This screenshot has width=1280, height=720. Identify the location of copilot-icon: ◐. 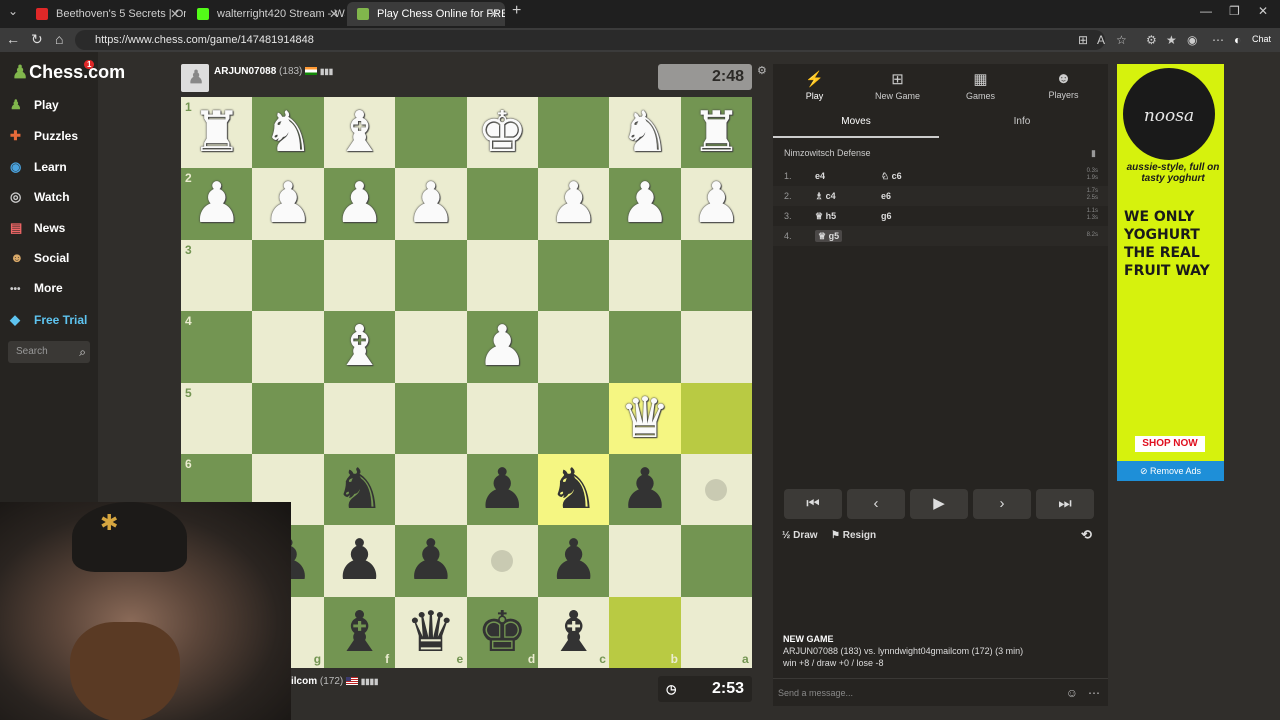
(1237, 40).